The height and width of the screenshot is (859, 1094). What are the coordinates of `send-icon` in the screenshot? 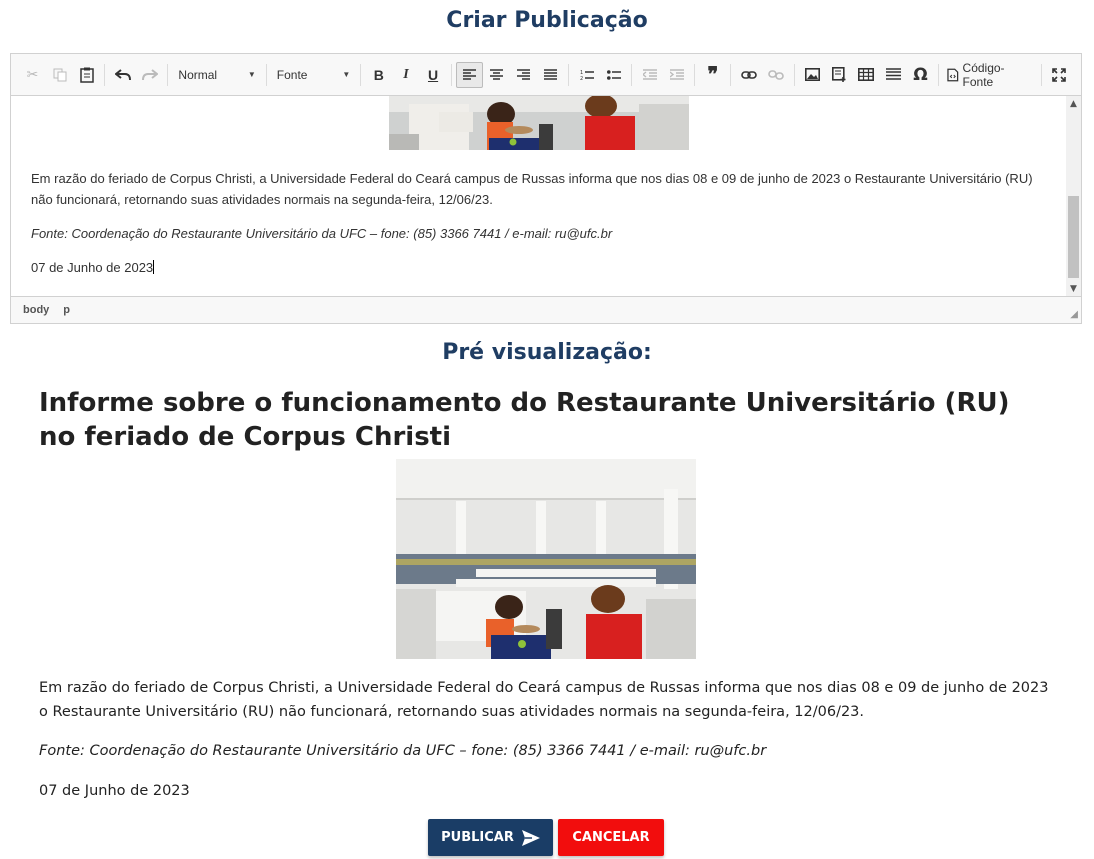 It's located at (530, 837).